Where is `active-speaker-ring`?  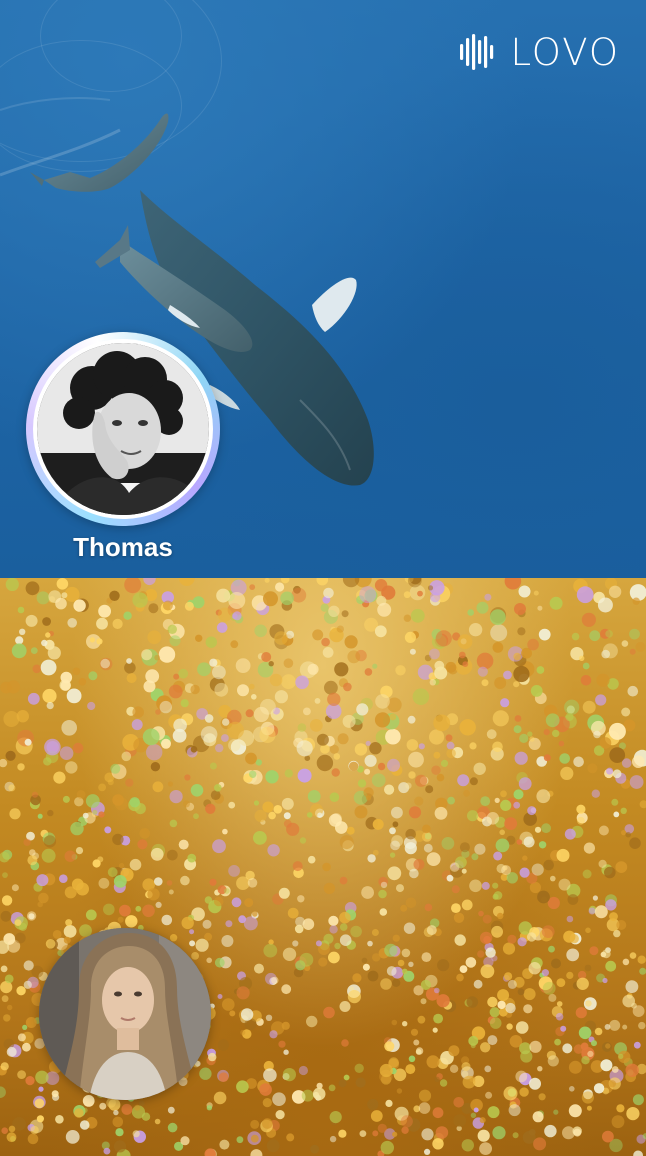 active-speaker-ring is located at coordinates (123, 429).